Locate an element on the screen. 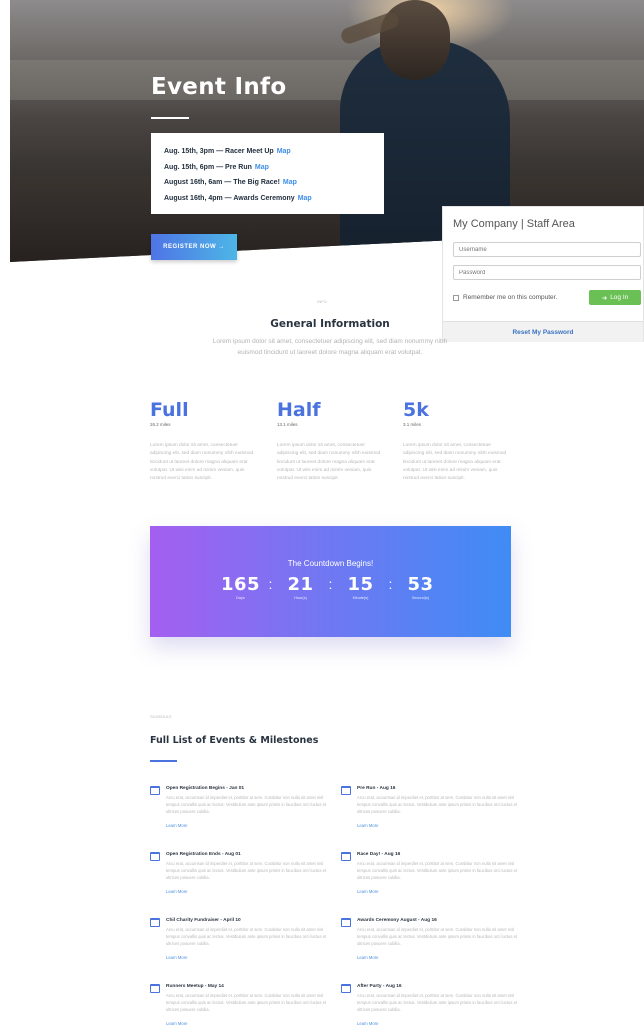 The width and height of the screenshot is (644, 1032). general-title: General Information is located at coordinates (330, 324).